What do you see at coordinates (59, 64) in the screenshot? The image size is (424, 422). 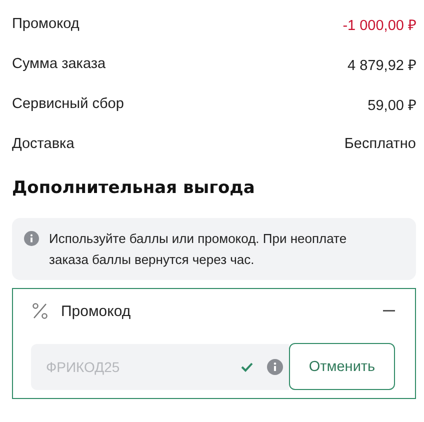 I see `summary-label: Сумма заказа` at bounding box center [59, 64].